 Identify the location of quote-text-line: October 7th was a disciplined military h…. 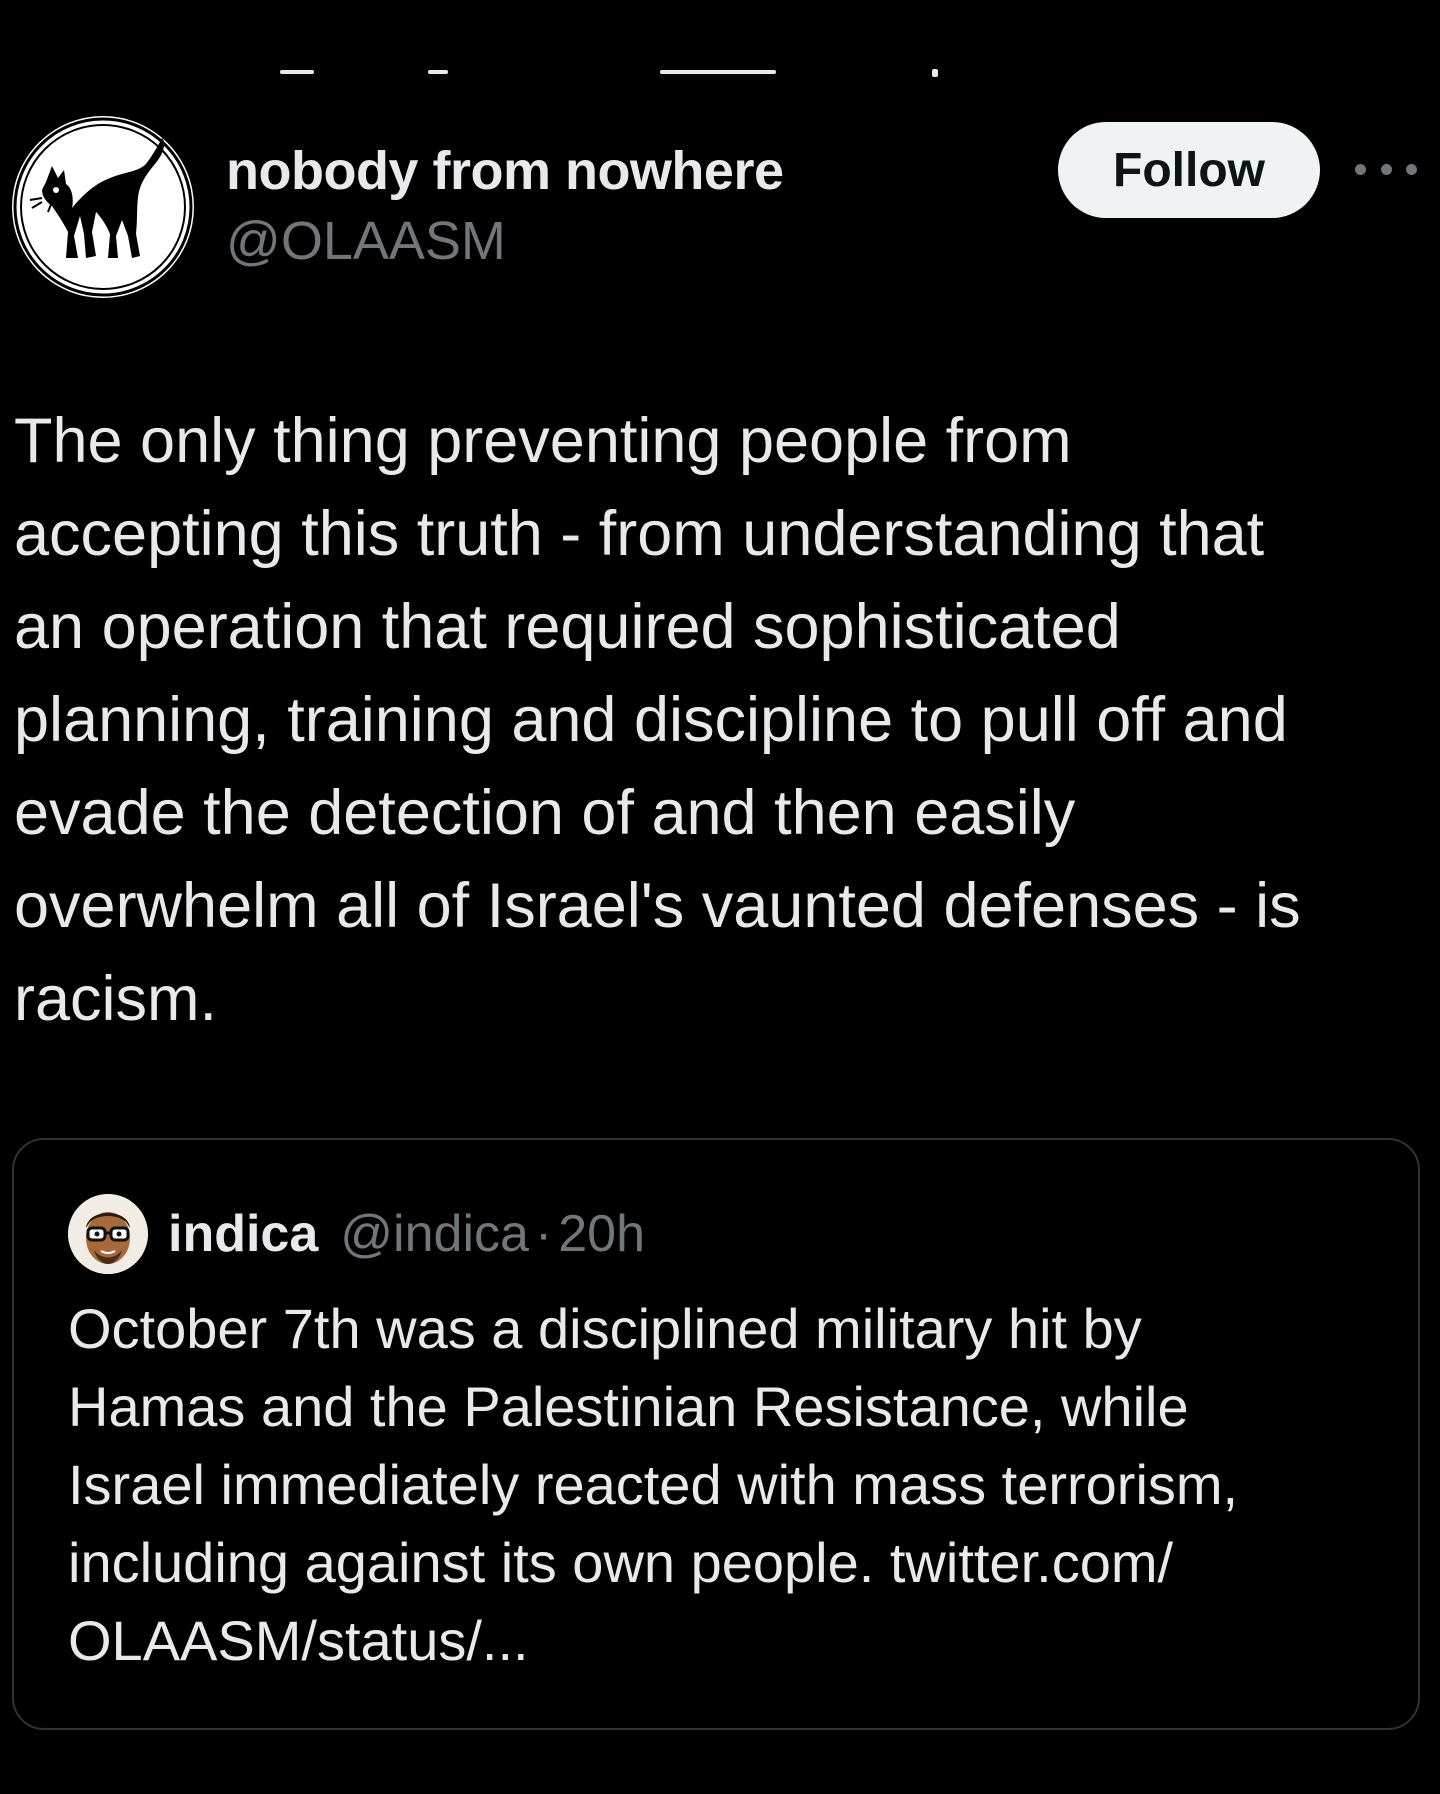
(605, 1328).